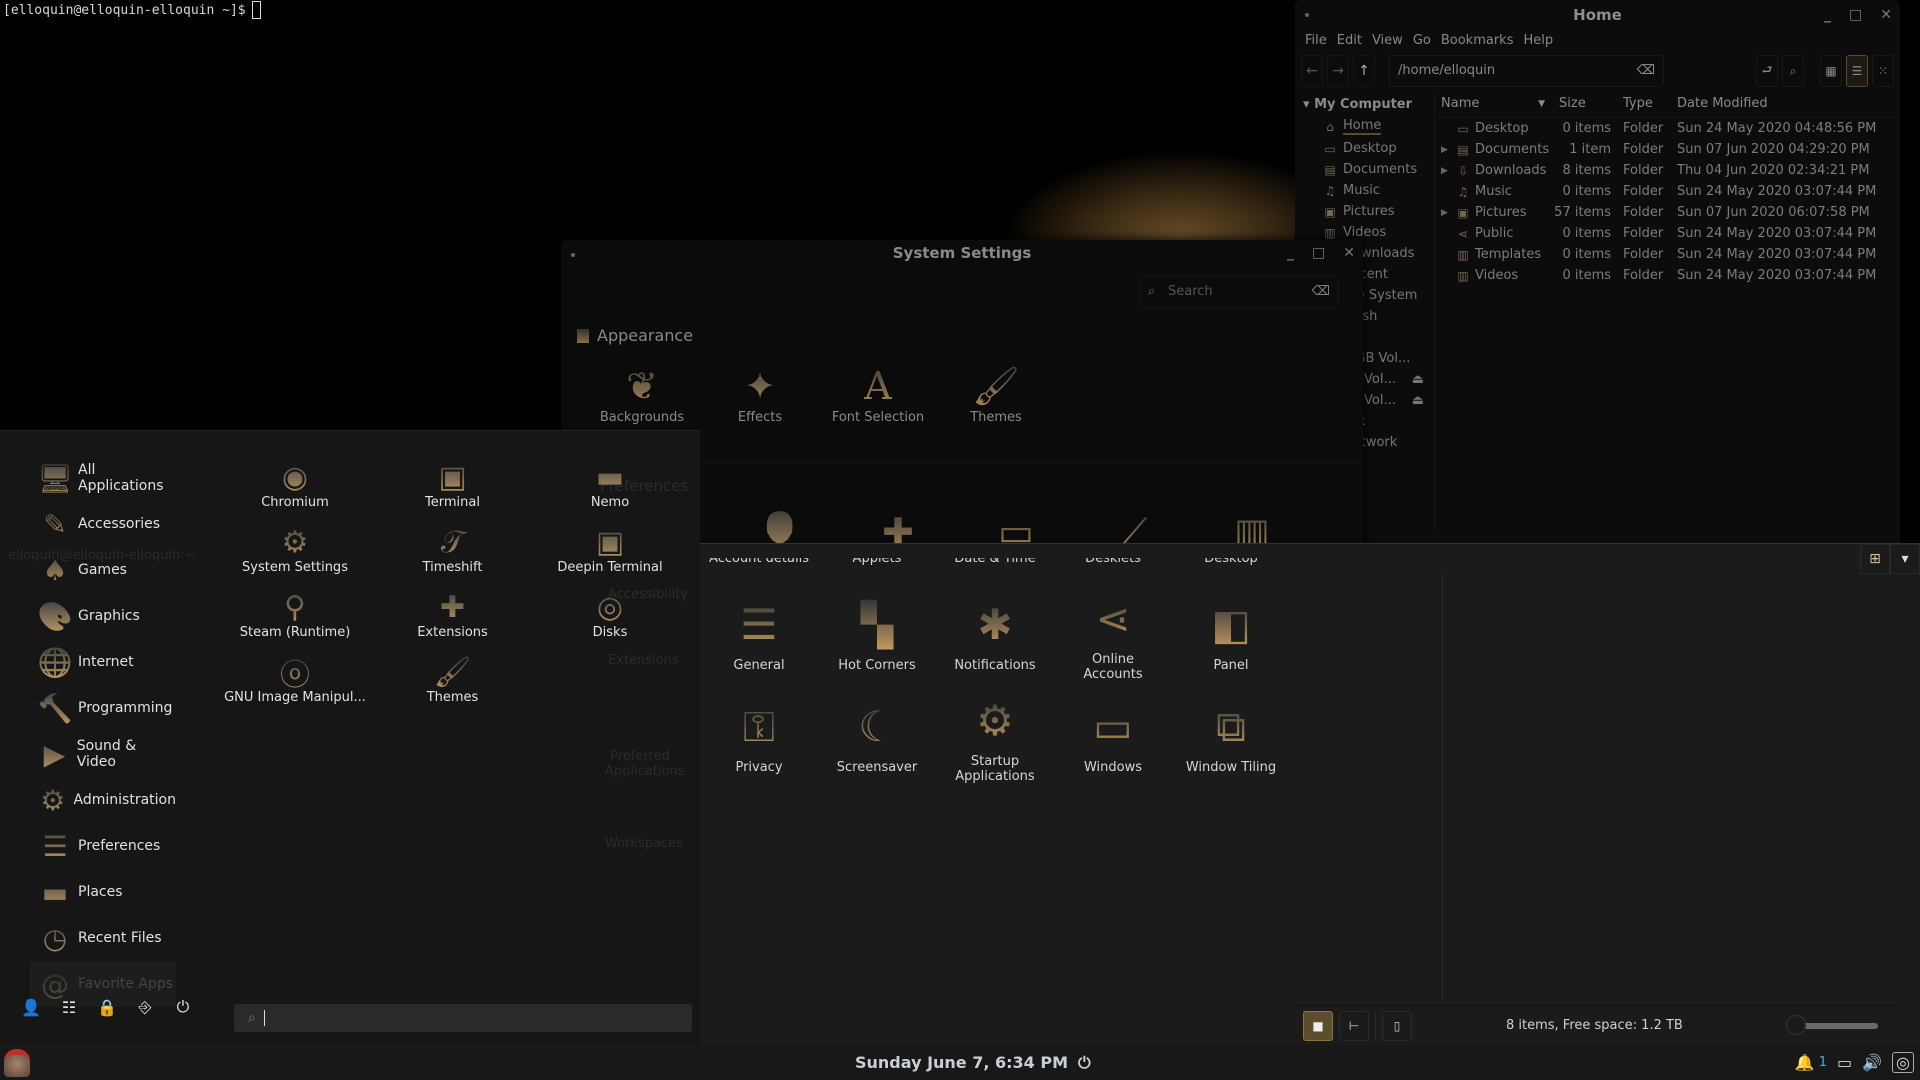 This screenshot has height=1080, width=1920. What do you see at coordinates (1231, 640) in the screenshot?
I see `settings-panel: ◧ Panel` at bounding box center [1231, 640].